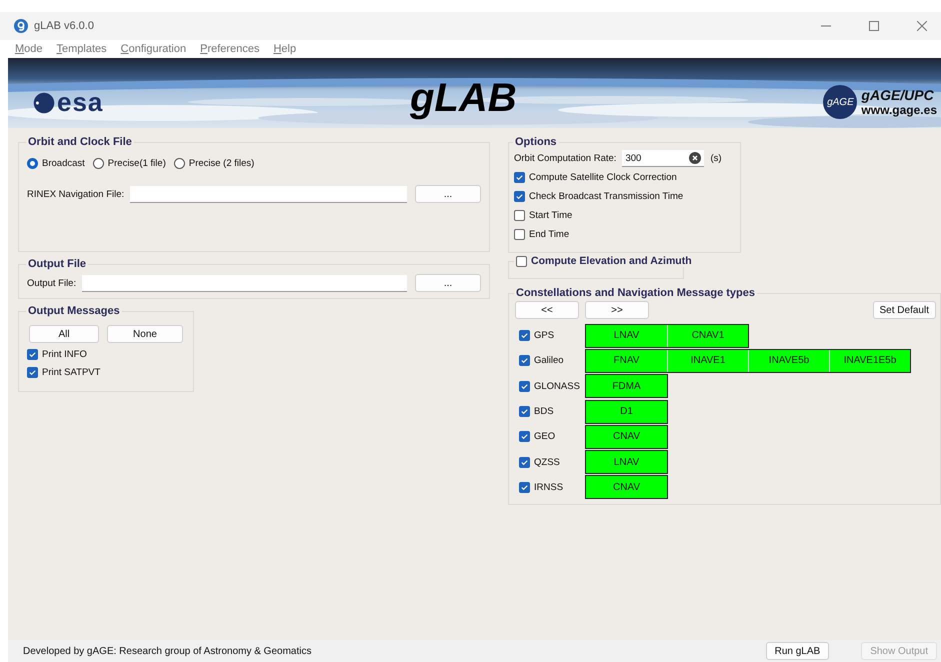  Describe the element at coordinates (57, 264) in the screenshot. I see `panel-title: Output File` at that location.